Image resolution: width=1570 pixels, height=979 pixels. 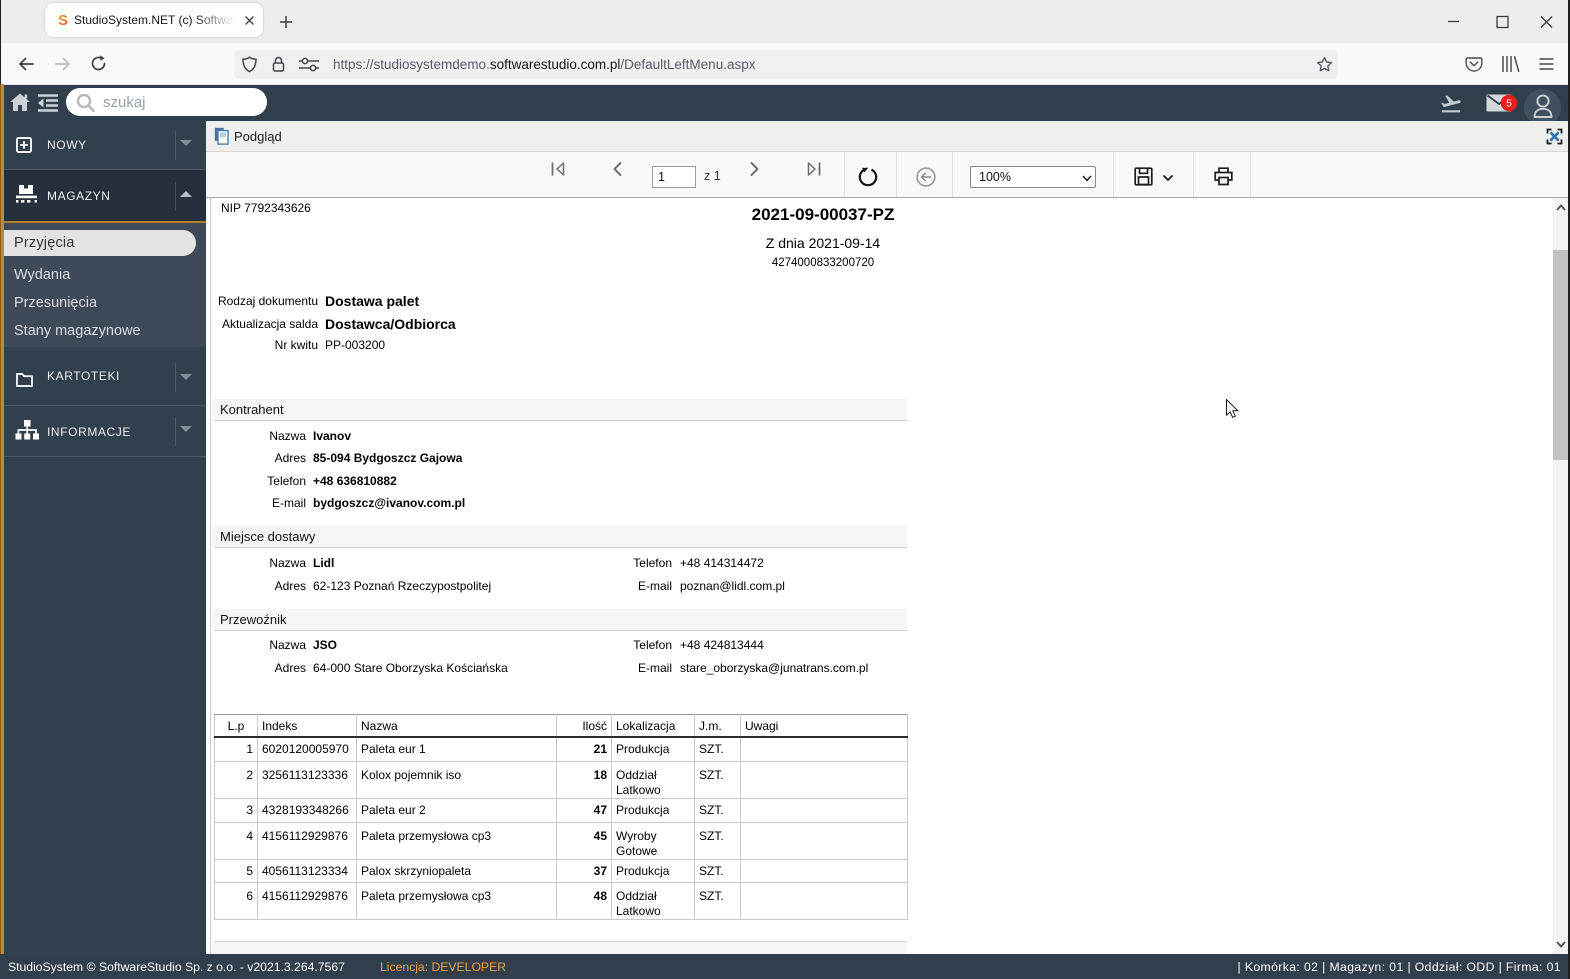 I want to click on svg-text: 5, so click(x=1509, y=104).